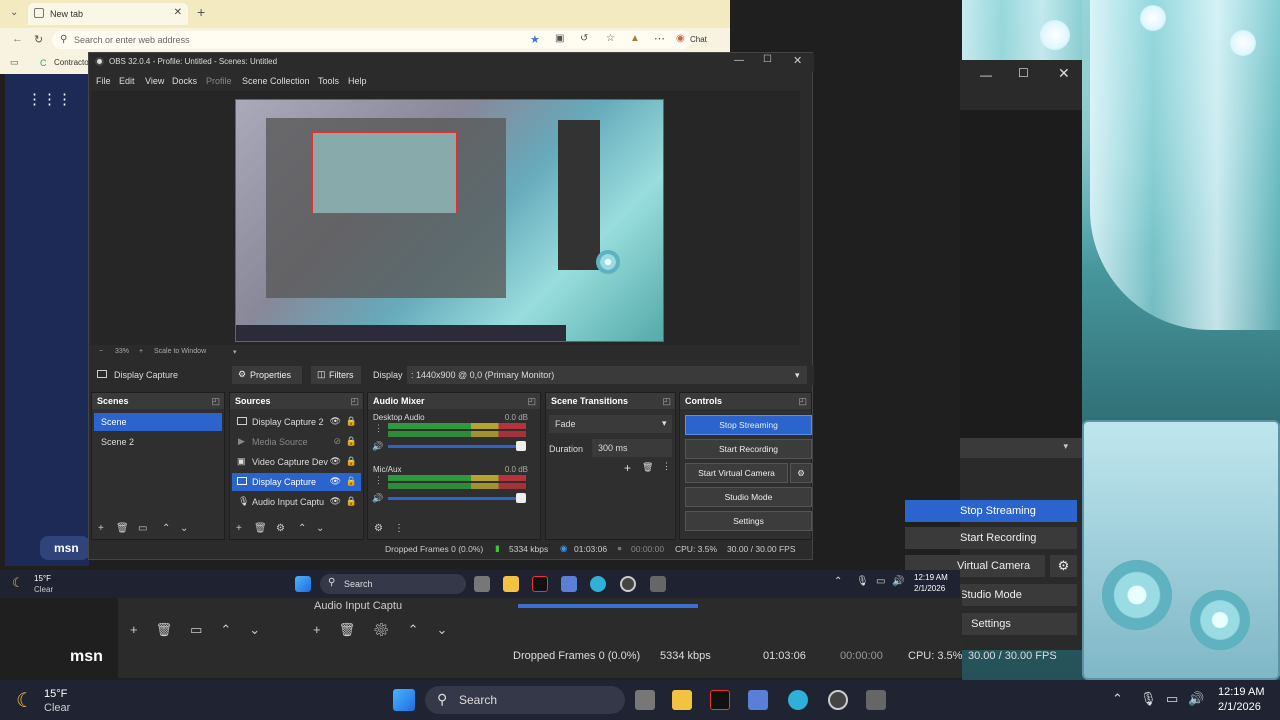 This screenshot has width=1280, height=720. What do you see at coordinates (635, 38) in the screenshot?
I see `wallet-icon: ▲` at bounding box center [635, 38].